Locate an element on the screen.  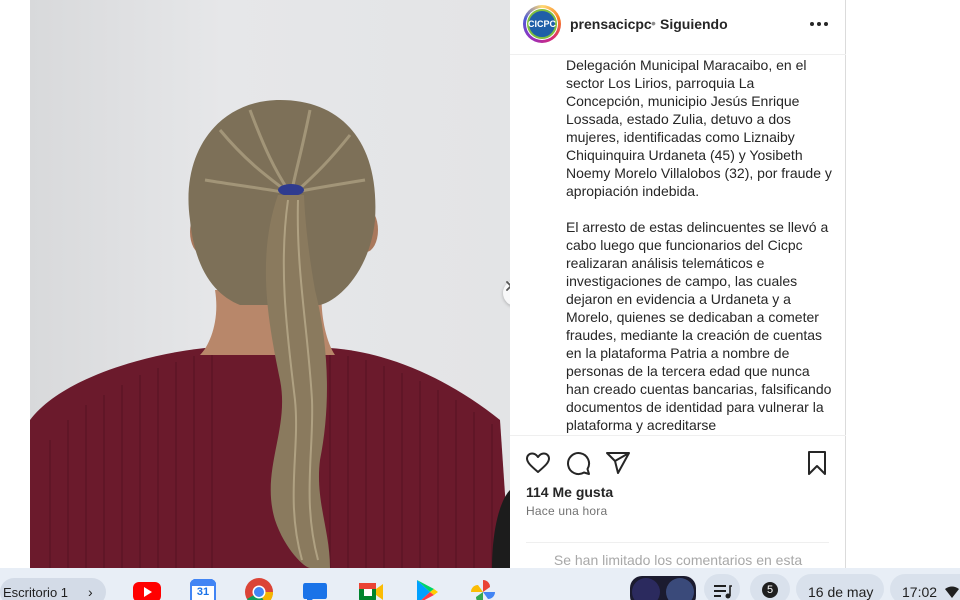
play-store-app-icon is located at coordinates (427, 588).